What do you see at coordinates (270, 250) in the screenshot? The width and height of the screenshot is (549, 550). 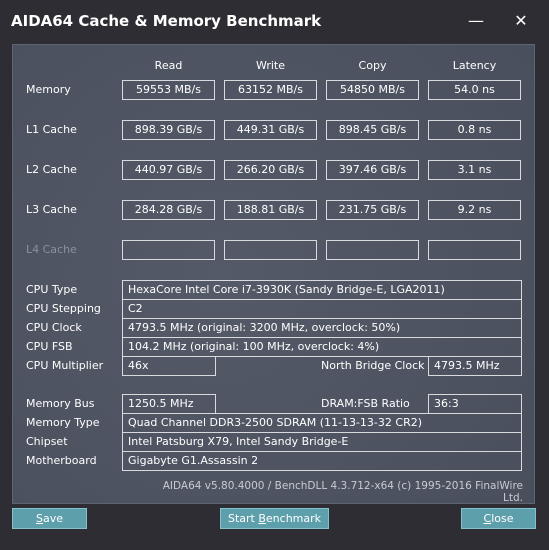 I see `l4-write-value` at bounding box center [270, 250].